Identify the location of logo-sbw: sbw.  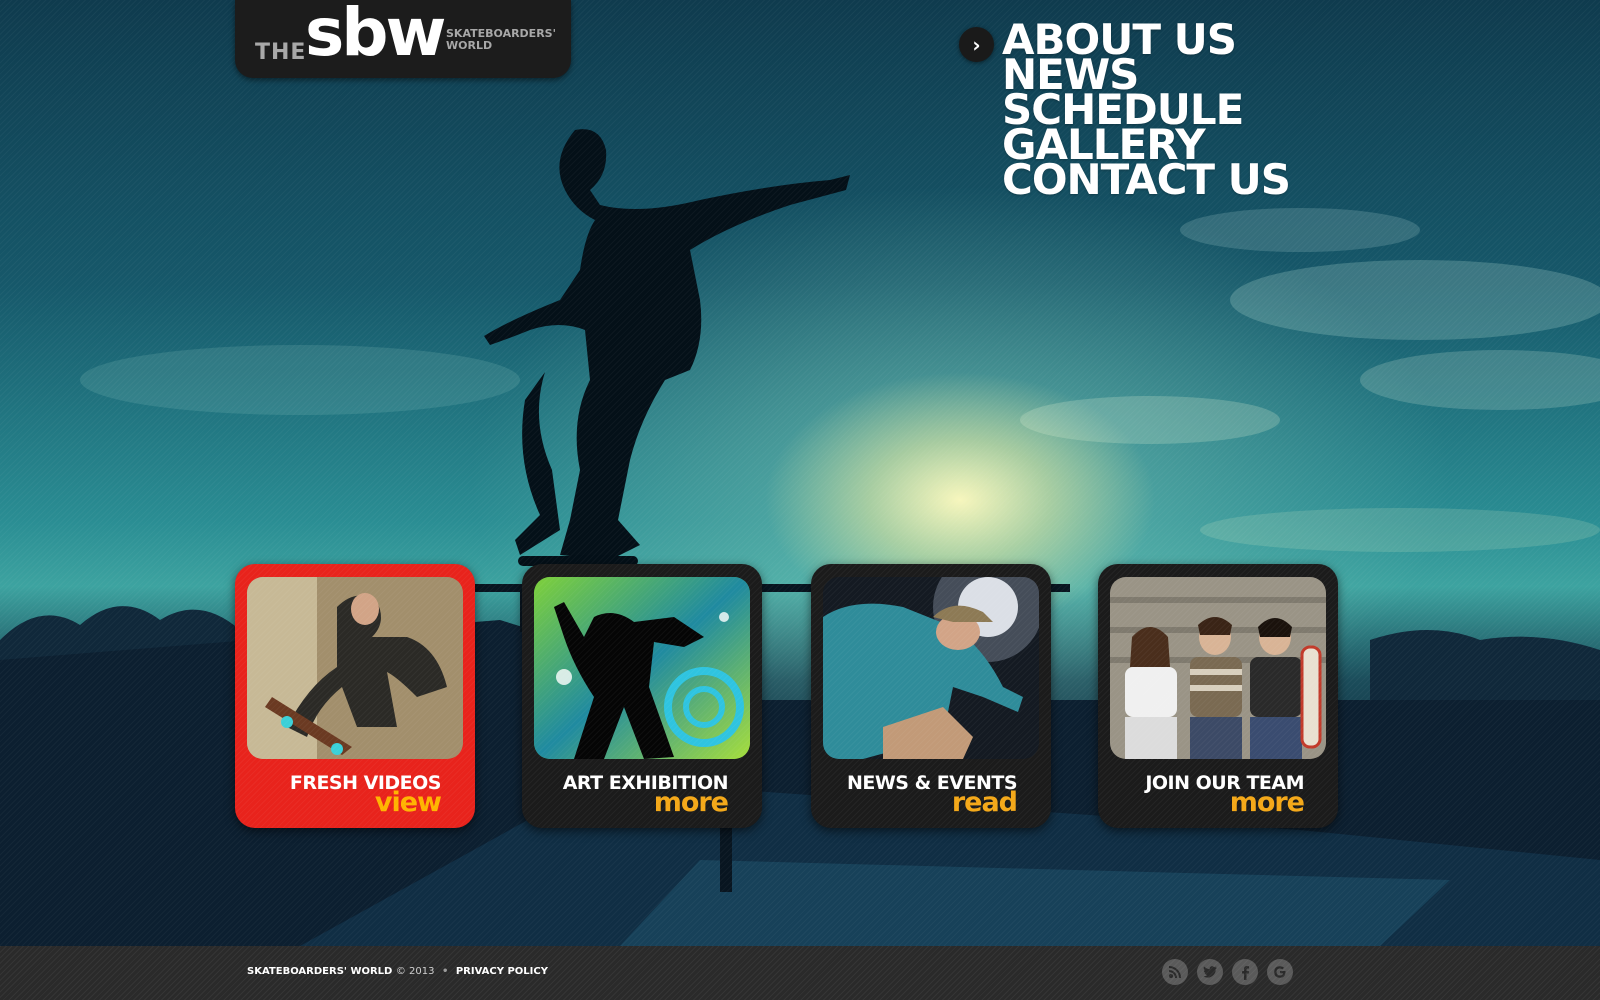
(376, 35).